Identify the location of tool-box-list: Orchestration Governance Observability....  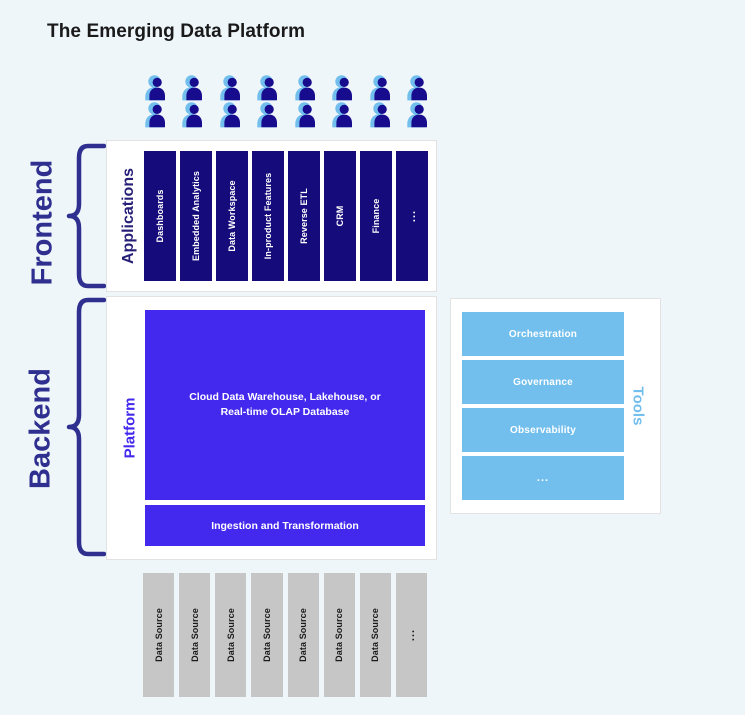
(543, 406).